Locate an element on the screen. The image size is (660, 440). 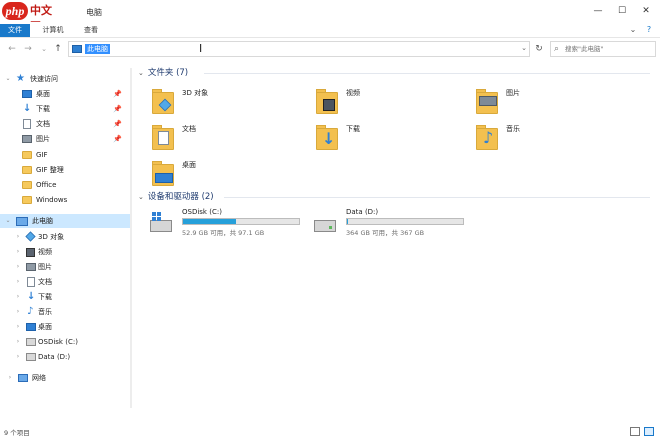
logo-php-badge: php is located at coordinates (15, 11).